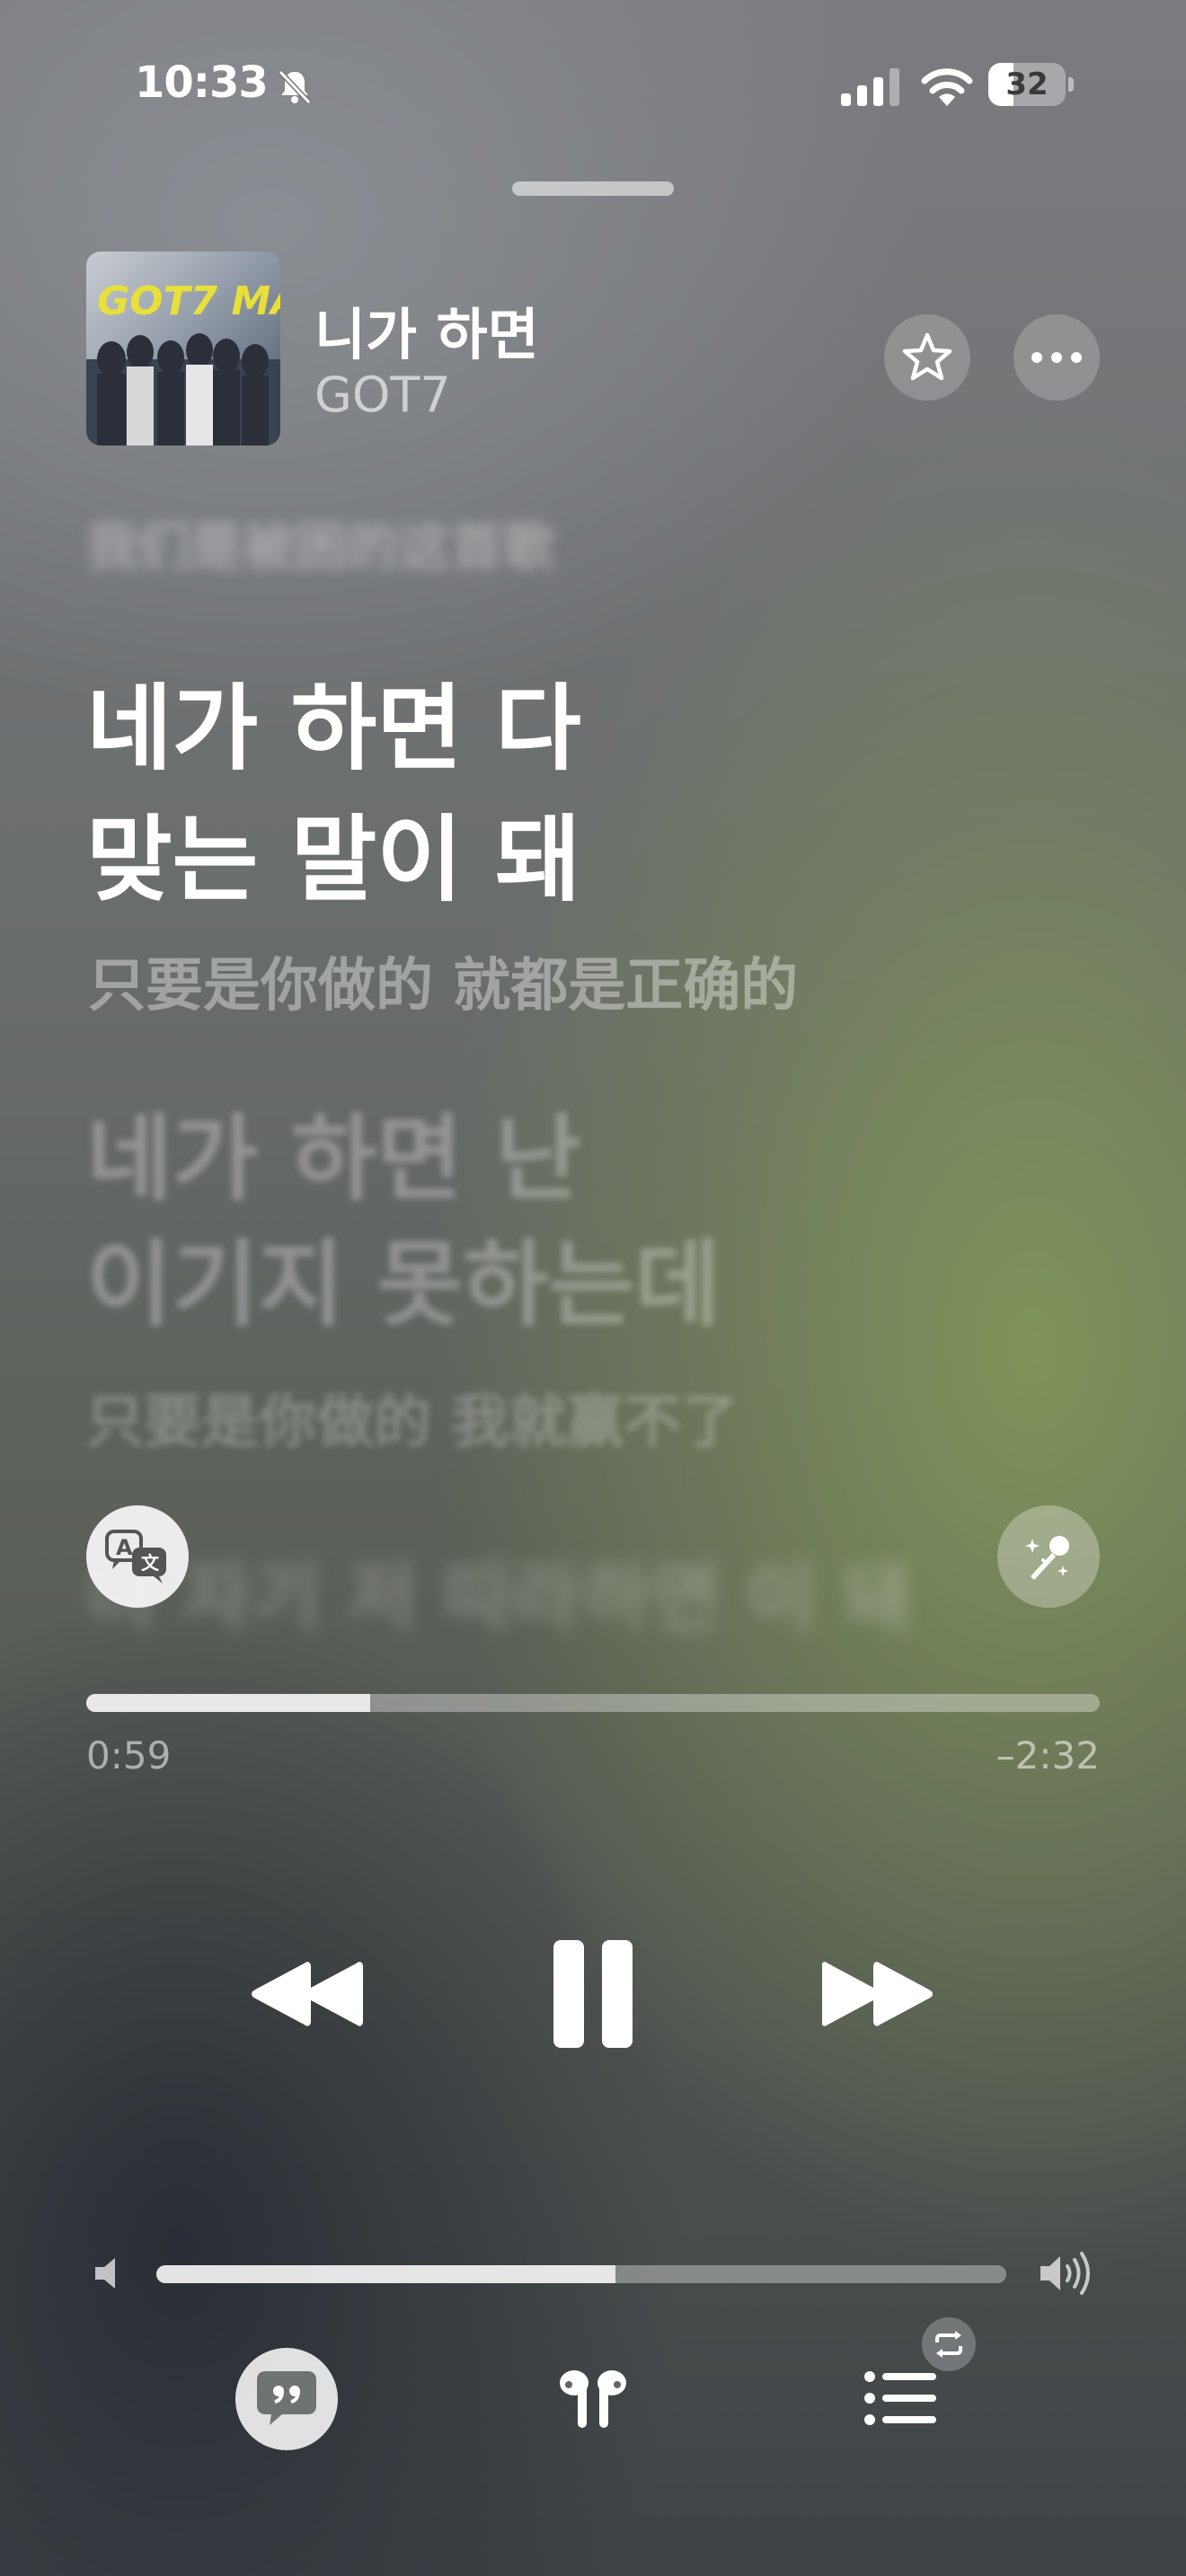 The width and height of the screenshot is (1186, 2576). I want to click on bell-slash-icon, so click(295, 87).